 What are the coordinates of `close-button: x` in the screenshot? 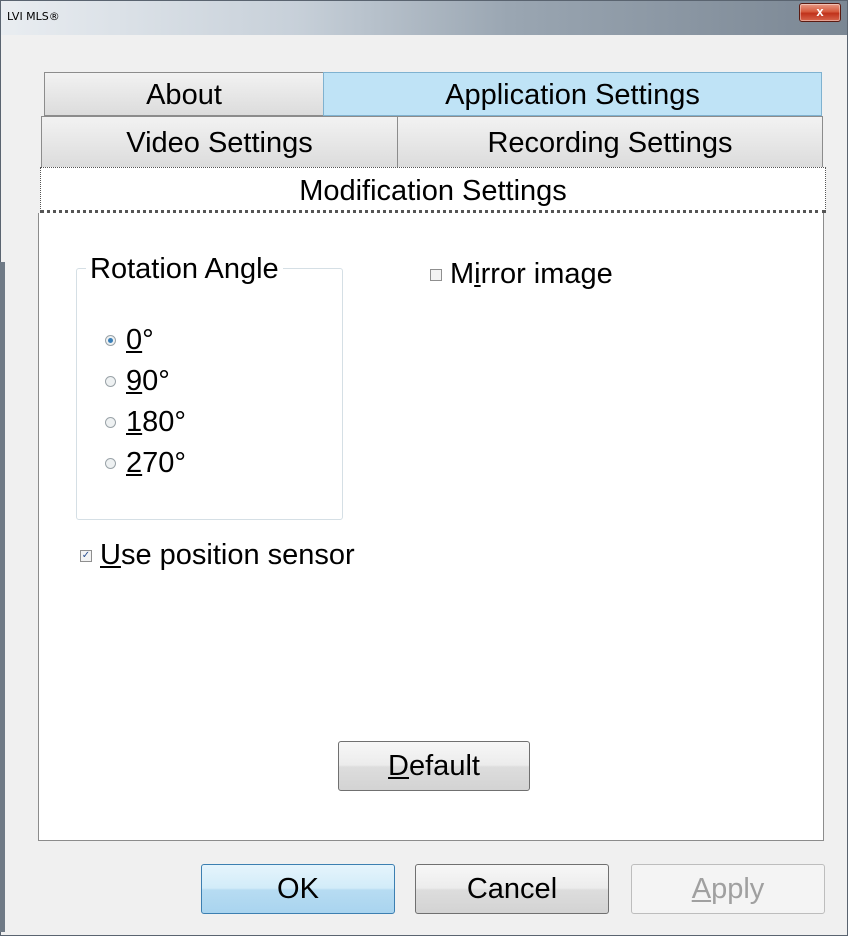 It's located at (820, 12).